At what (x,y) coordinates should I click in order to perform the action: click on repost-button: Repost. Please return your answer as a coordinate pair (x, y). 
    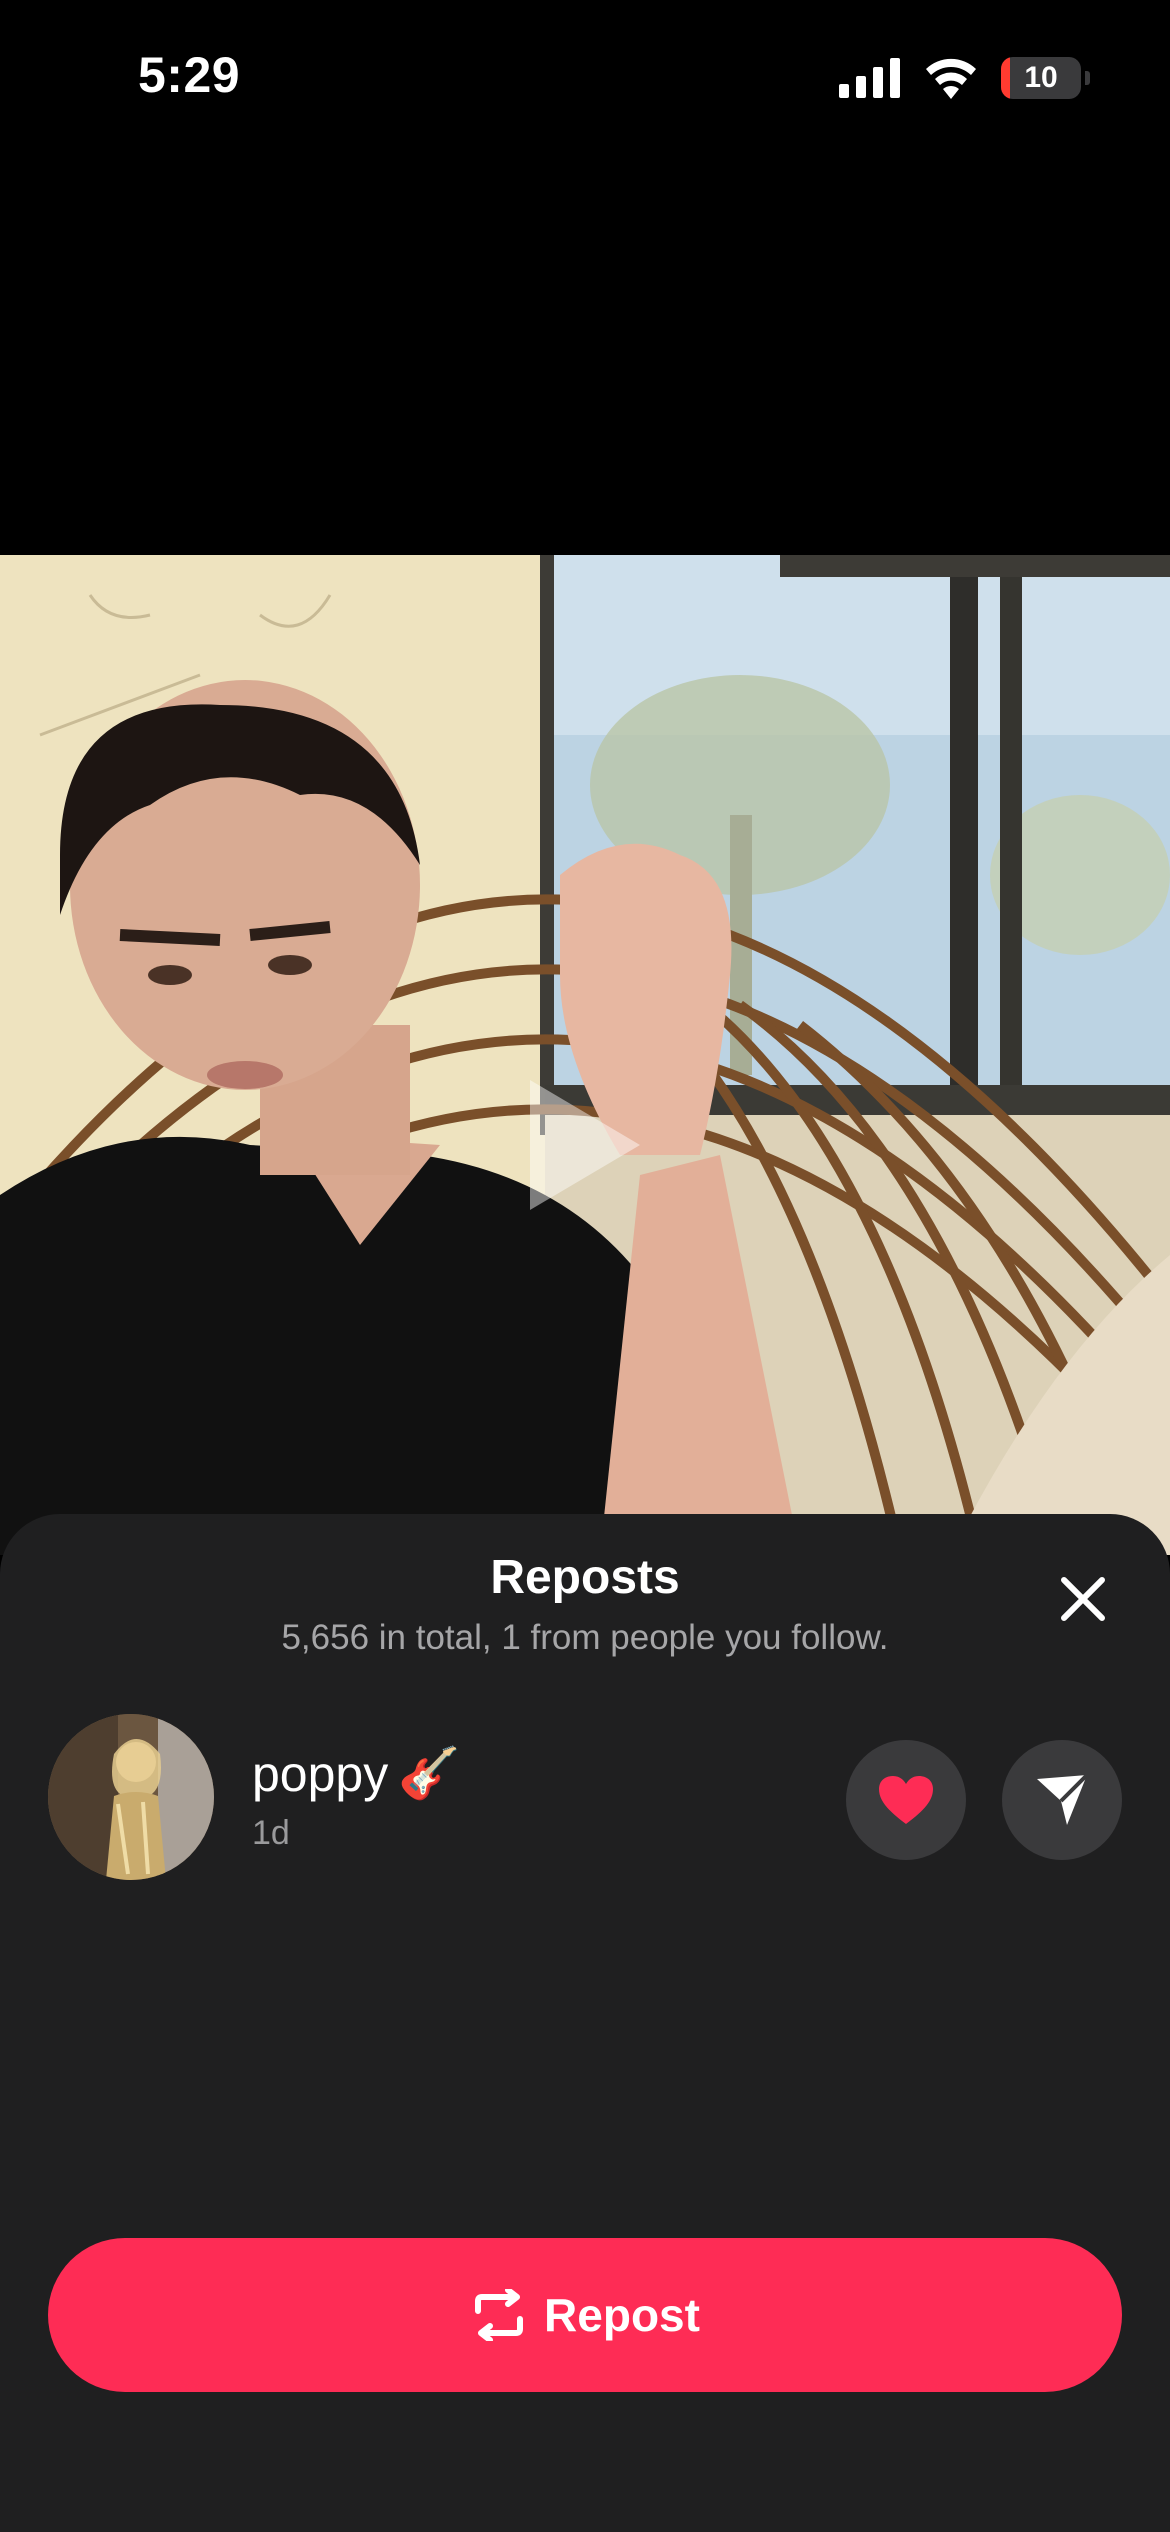
    Looking at the image, I should click on (585, 2315).